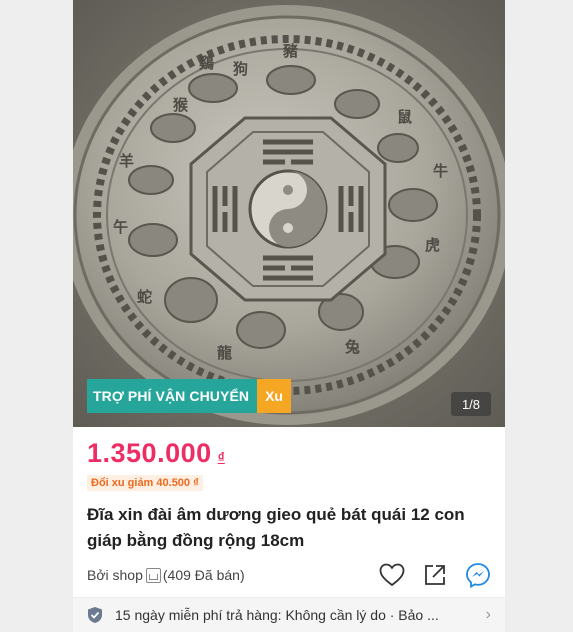 The height and width of the screenshot is (632, 573). Describe the element at coordinates (352, 347) in the screenshot. I see `plate-character: 兔` at that location.